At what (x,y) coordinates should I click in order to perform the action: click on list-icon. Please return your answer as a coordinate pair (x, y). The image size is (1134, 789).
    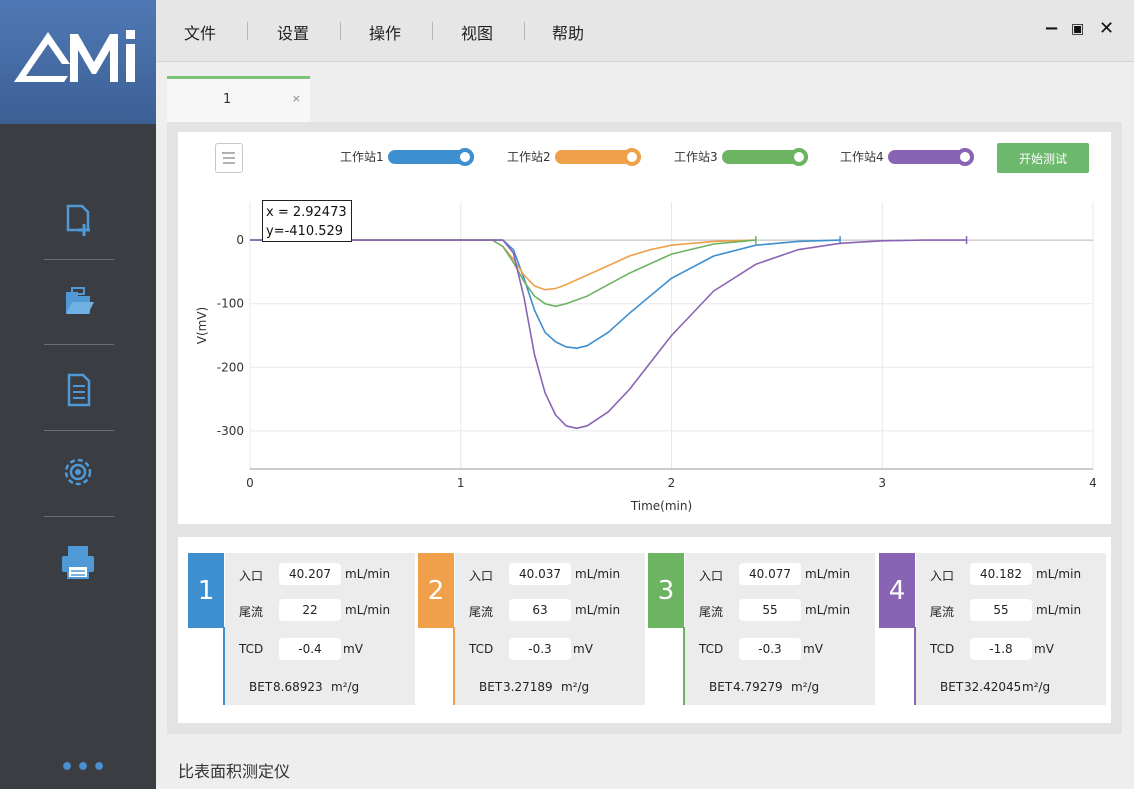
    Looking at the image, I should click on (229, 158).